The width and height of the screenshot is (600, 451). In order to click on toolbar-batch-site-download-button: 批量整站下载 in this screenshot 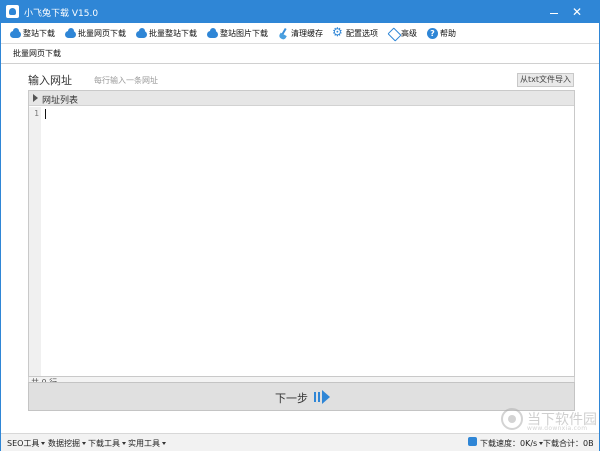, I will do `click(166, 33)`.